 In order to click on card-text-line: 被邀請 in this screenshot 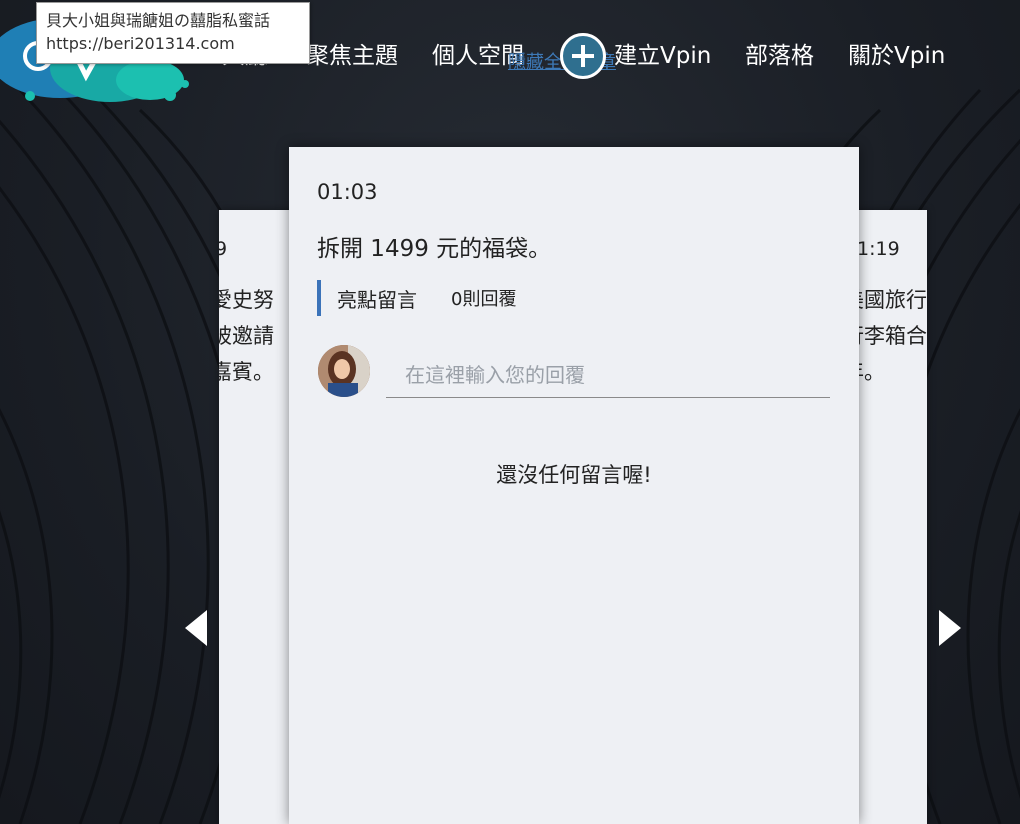, I will do `click(246, 336)`.